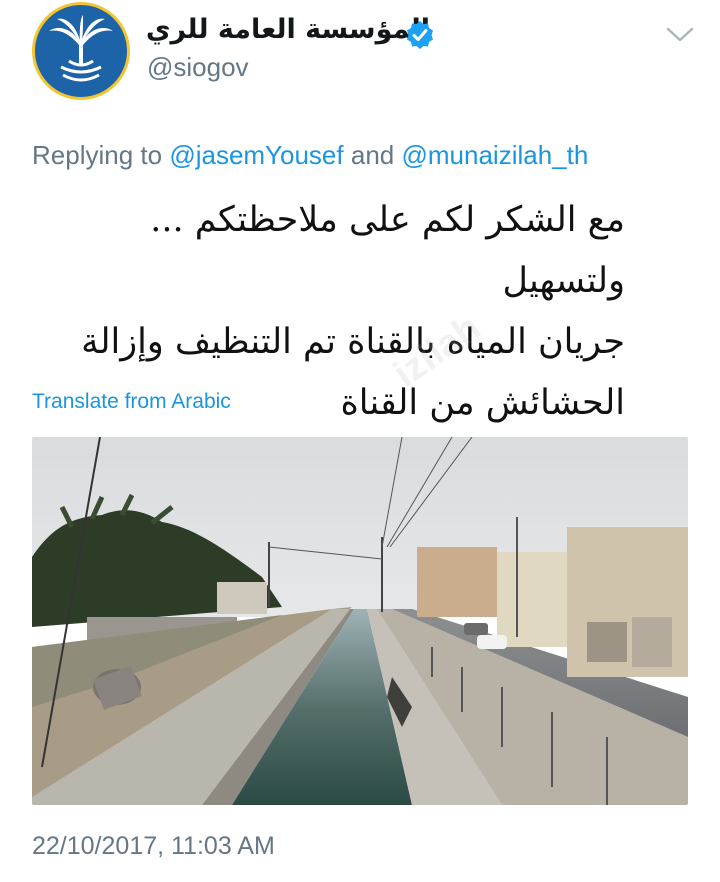 Image resolution: width=720 pixels, height=882 pixels. I want to click on tweet-text-line: مع الشكر لكم على ملاحظتكم ... ولتسهيل, so click(387, 250).